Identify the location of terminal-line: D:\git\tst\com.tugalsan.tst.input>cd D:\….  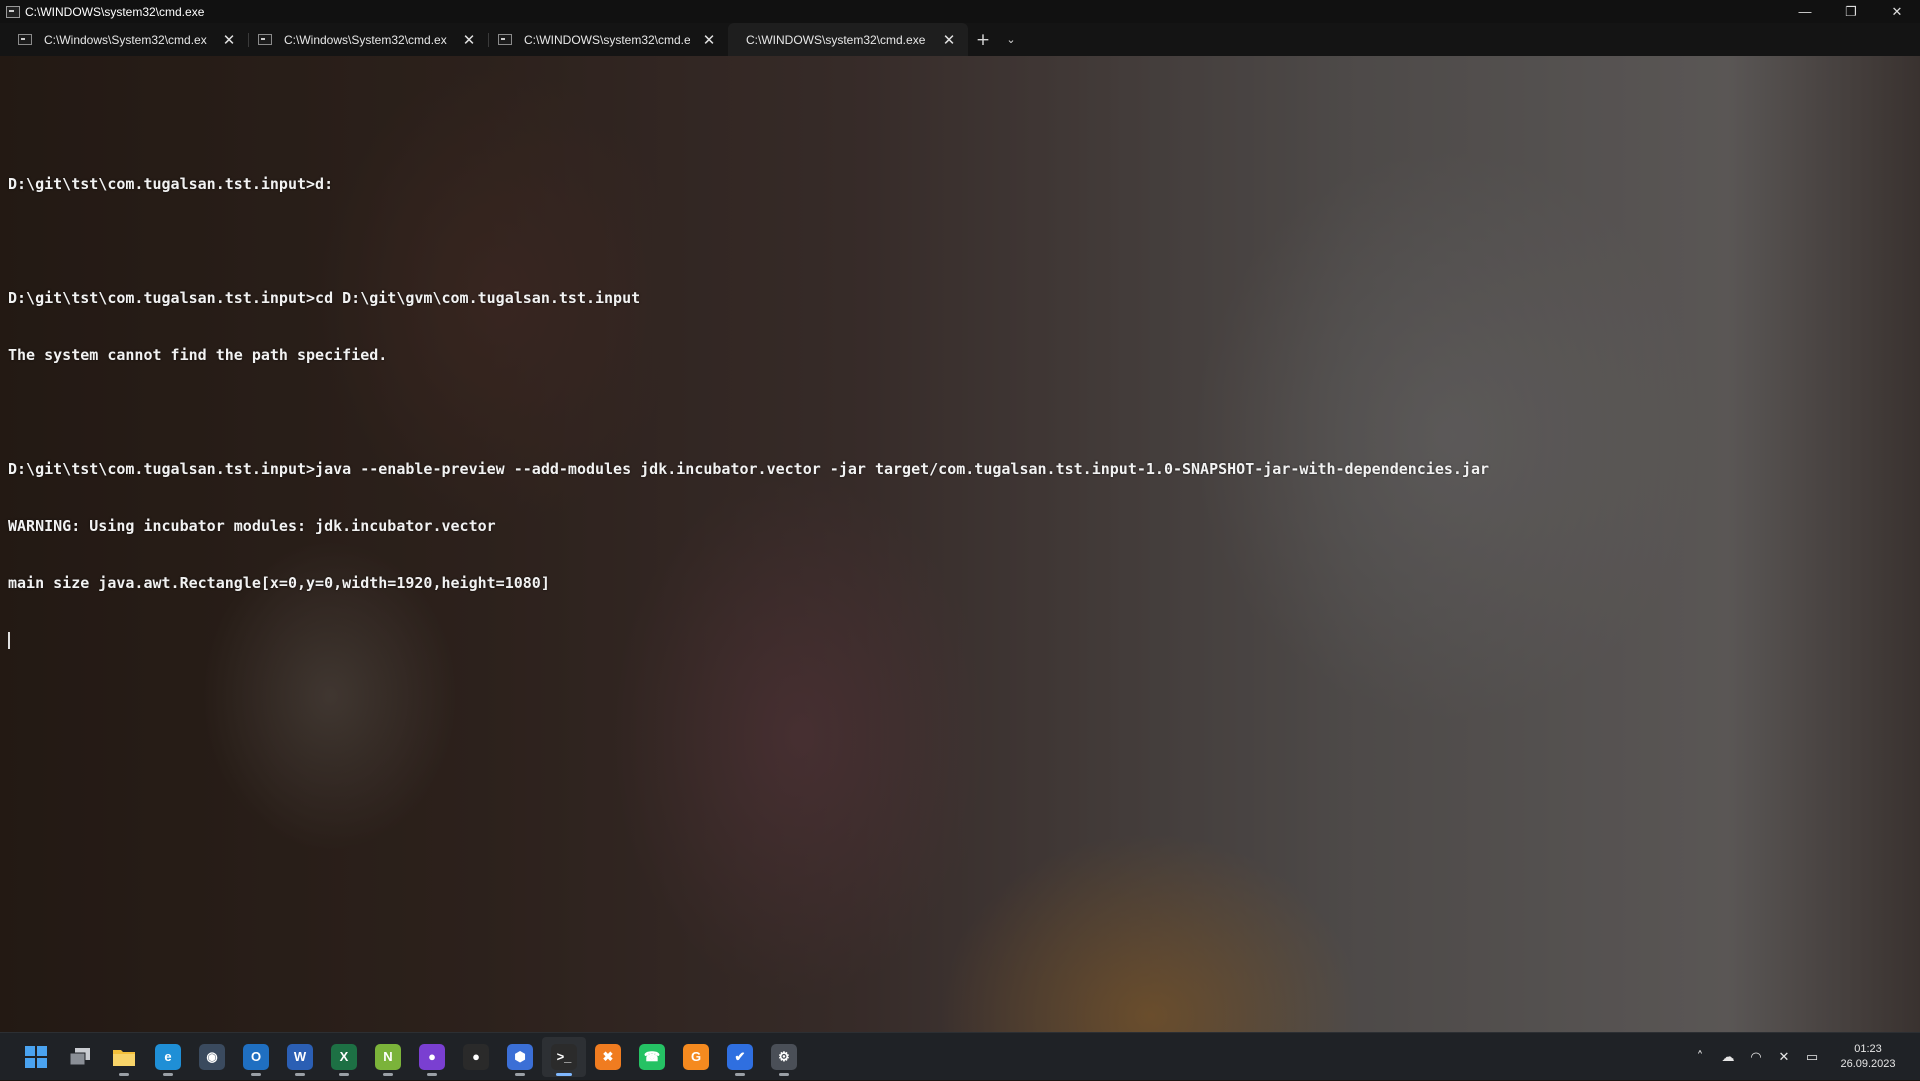
(324, 298).